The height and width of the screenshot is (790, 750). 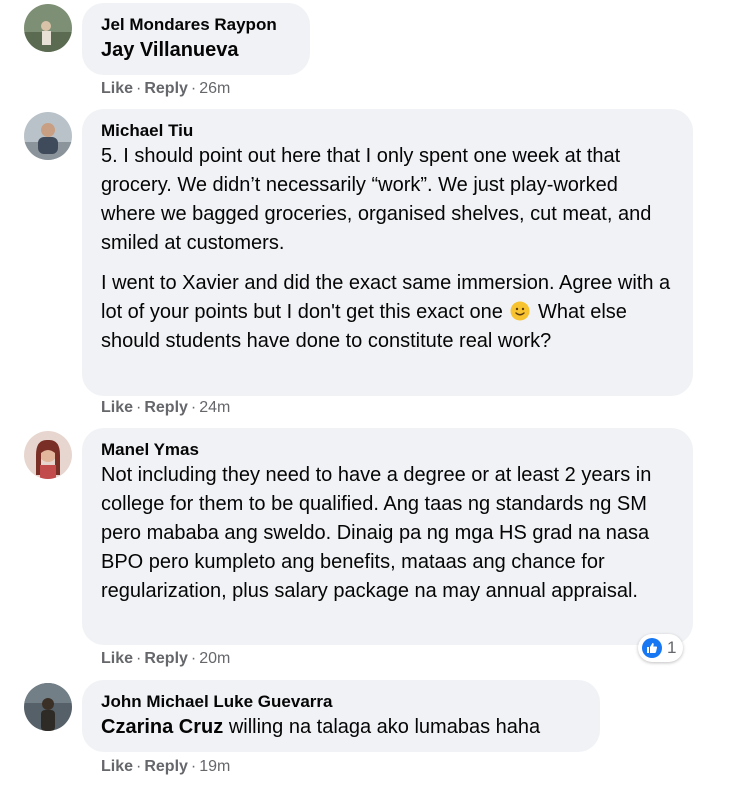 I want to click on timestamp: 26m, so click(x=214, y=88).